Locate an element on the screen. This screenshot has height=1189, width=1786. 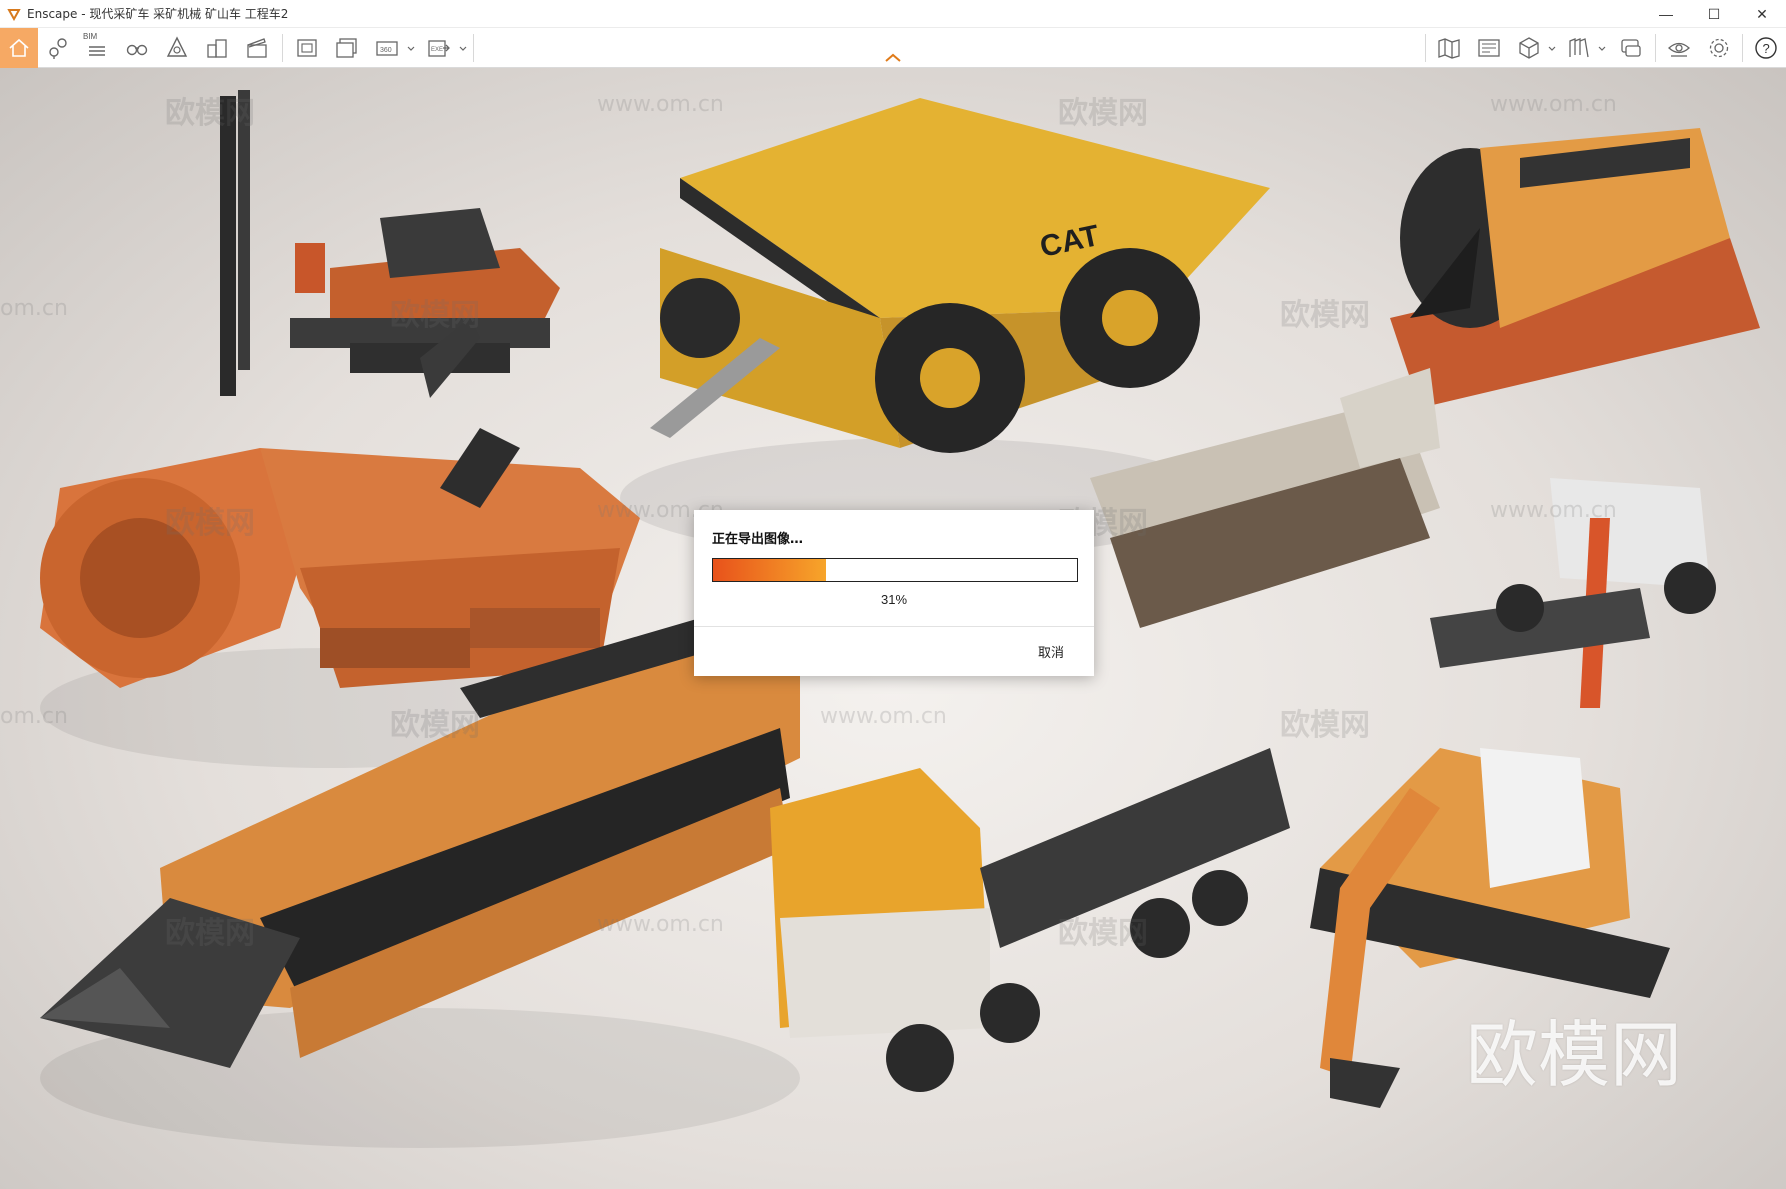
asset-library-icon is located at coordinates (1489, 48).